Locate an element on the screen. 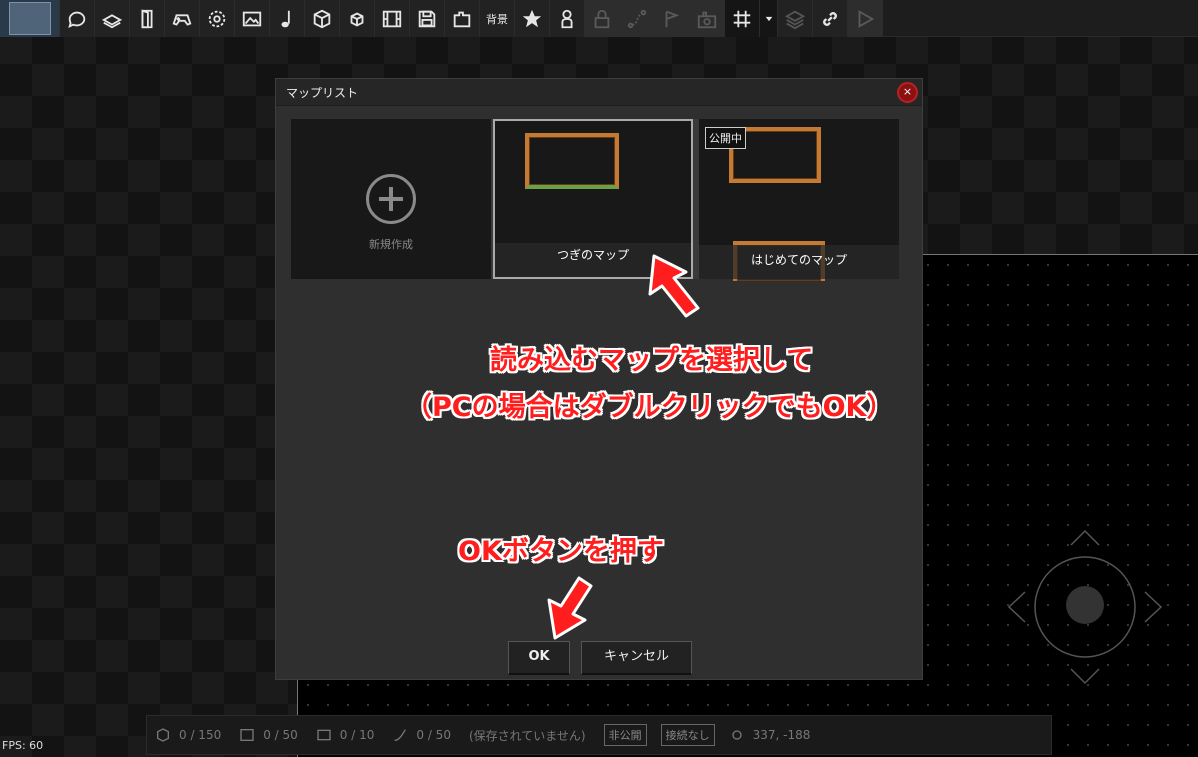 The height and width of the screenshot is (757, 1198). star-icon is located at coordinates (532, 18).